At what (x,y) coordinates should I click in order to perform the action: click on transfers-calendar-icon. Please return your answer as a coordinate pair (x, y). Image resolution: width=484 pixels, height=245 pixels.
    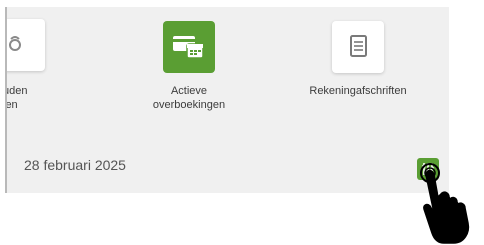
    Looking at the image, I should click on (188, 47).